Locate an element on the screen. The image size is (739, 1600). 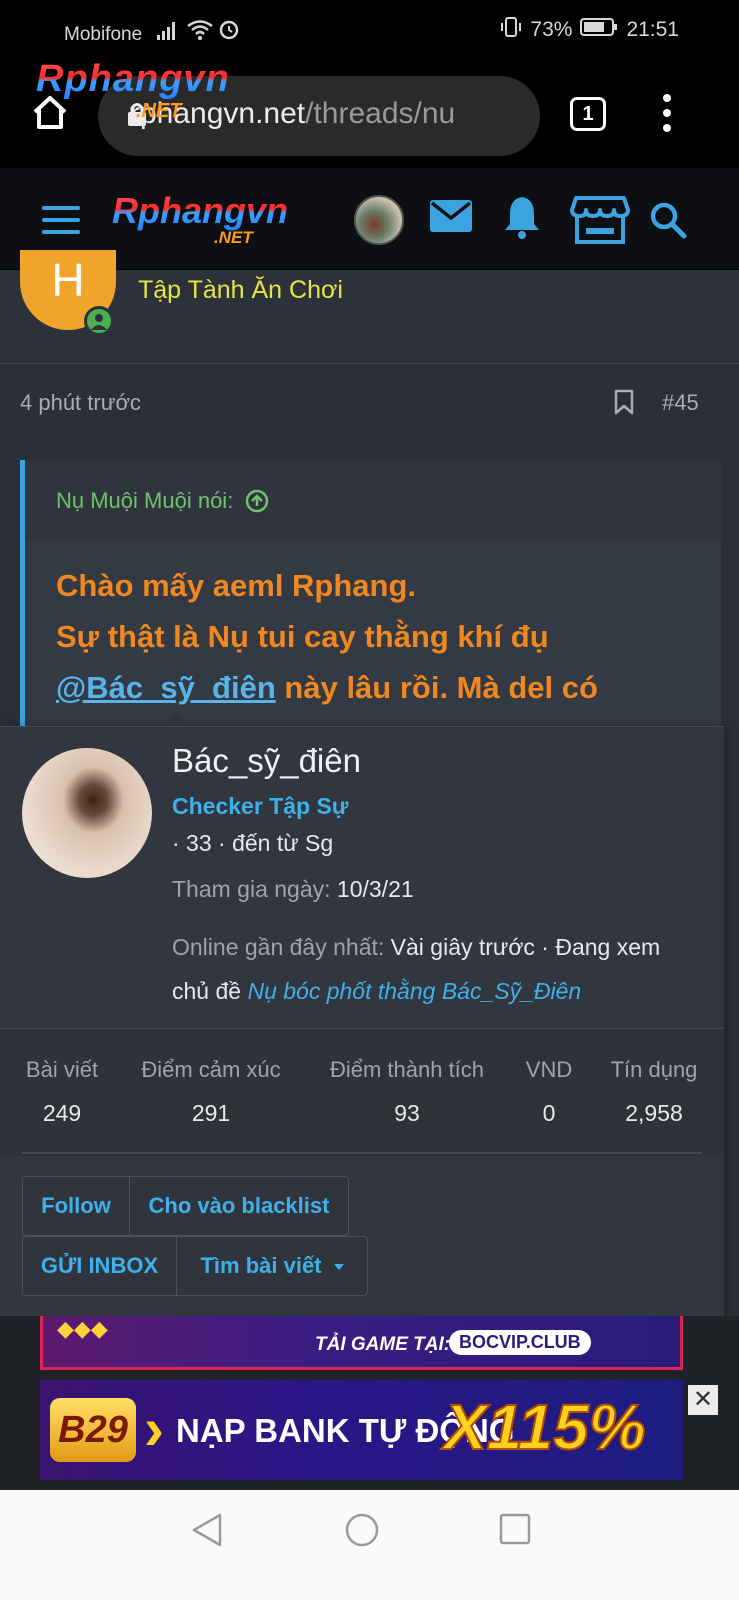
back-icon is located at coordinates (207, 1532).